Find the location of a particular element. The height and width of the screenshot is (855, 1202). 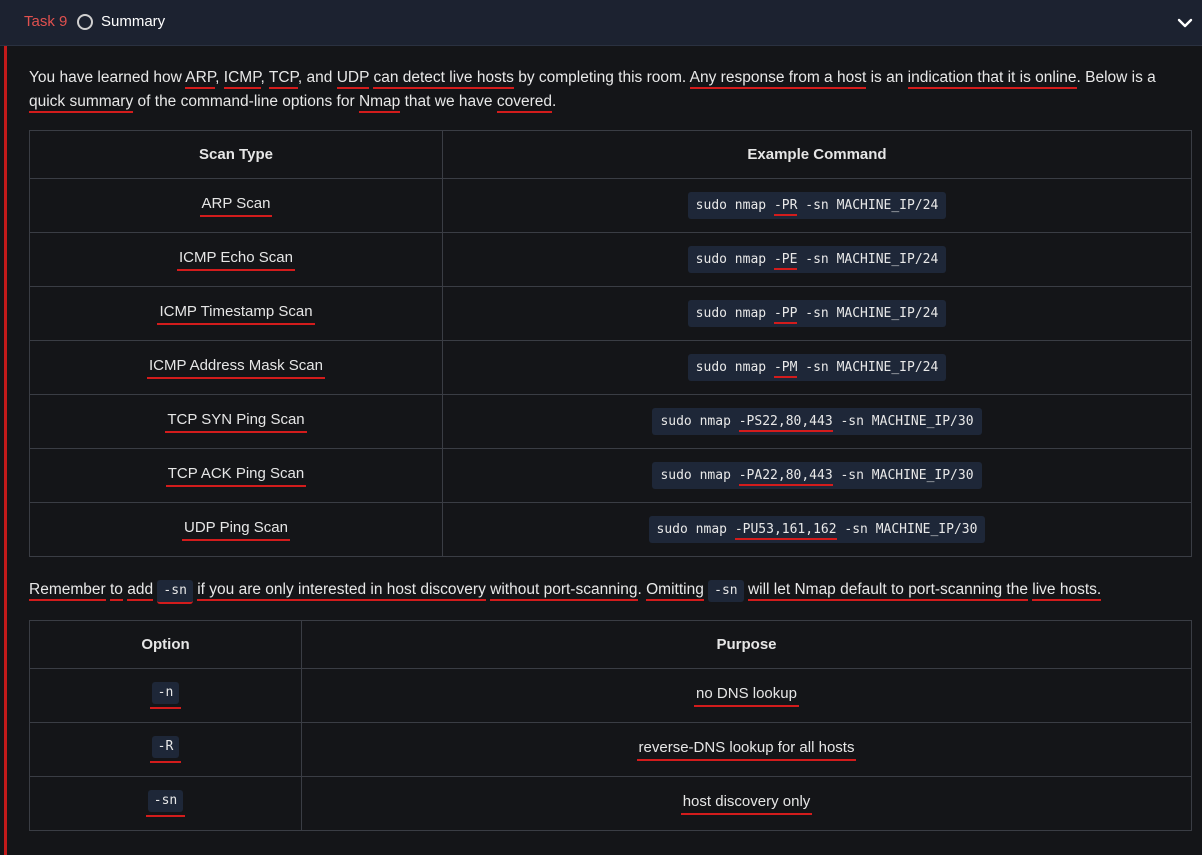

task-number-label: Task 9 is located at coordinates (46, 21).